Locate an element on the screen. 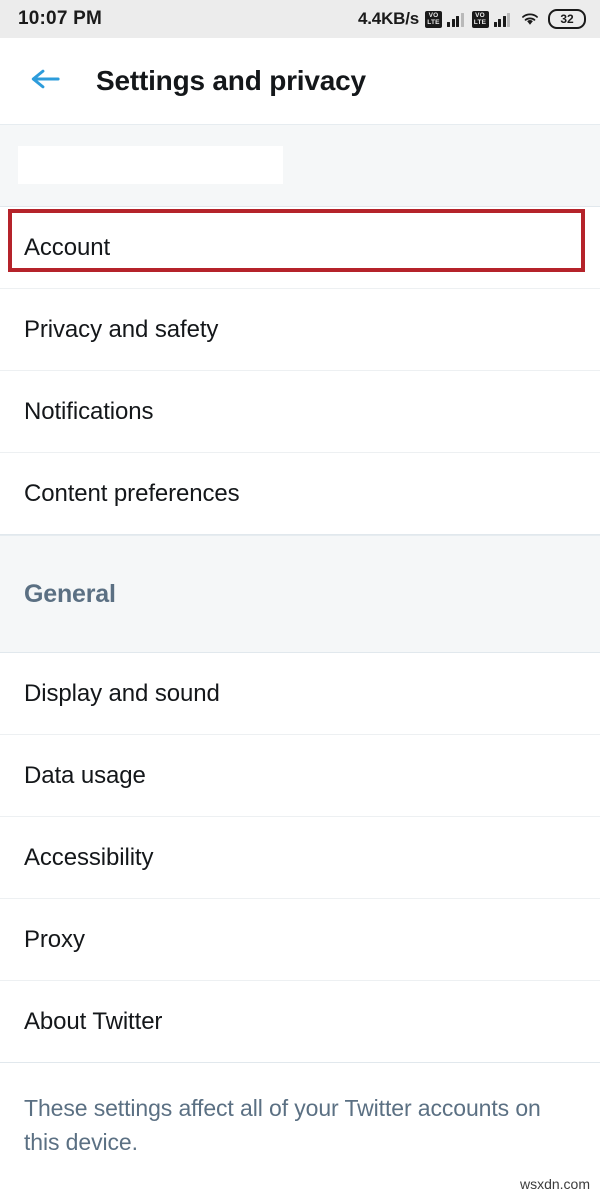 The image size is (600, 1200). list-item-about-twitter: About Twitter is located at coordinates (300, 1022).